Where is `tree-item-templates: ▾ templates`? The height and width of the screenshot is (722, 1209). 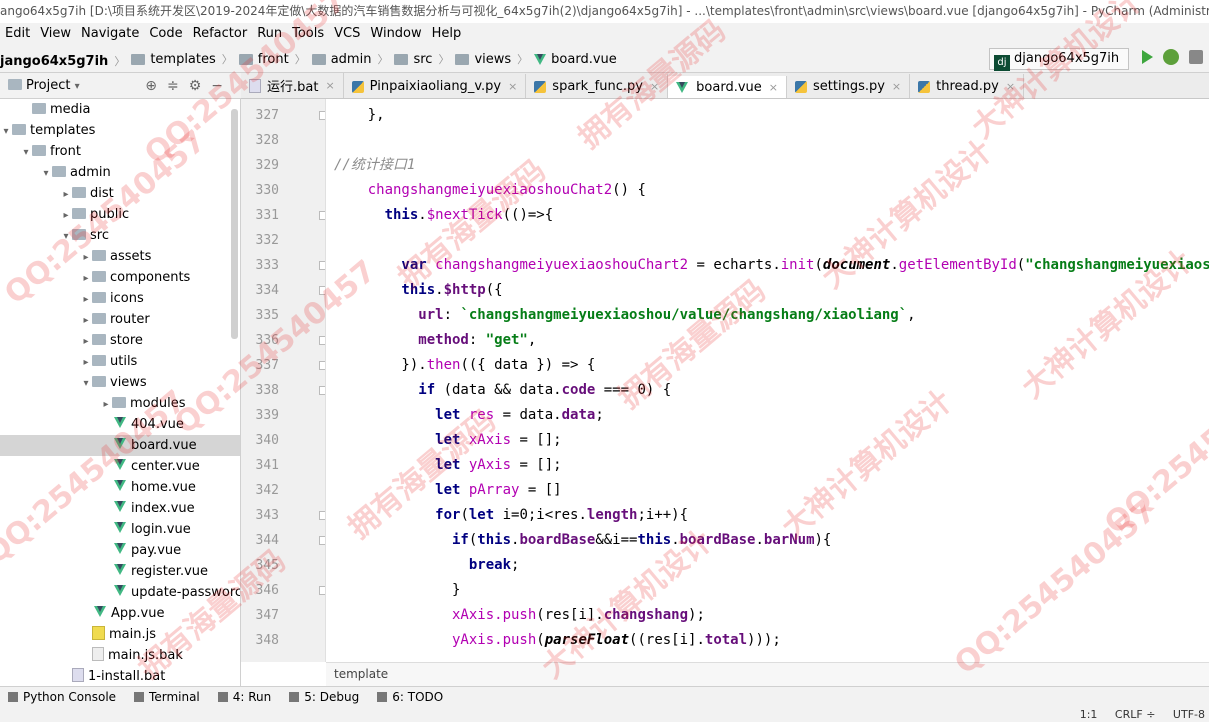 tree-item-templates: ▾ templates is located at coordinates (120, 131).